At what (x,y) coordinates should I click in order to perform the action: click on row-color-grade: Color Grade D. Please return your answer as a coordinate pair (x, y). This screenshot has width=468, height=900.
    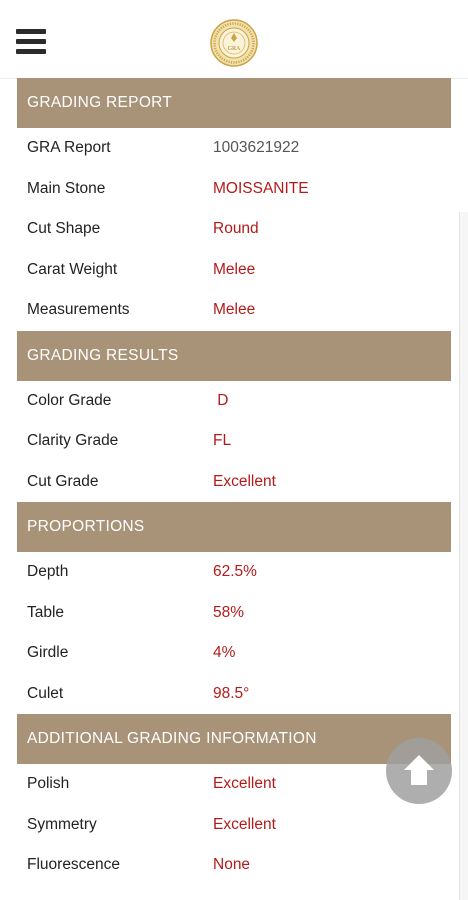
    Looking at the image, I should click on (234, 401).